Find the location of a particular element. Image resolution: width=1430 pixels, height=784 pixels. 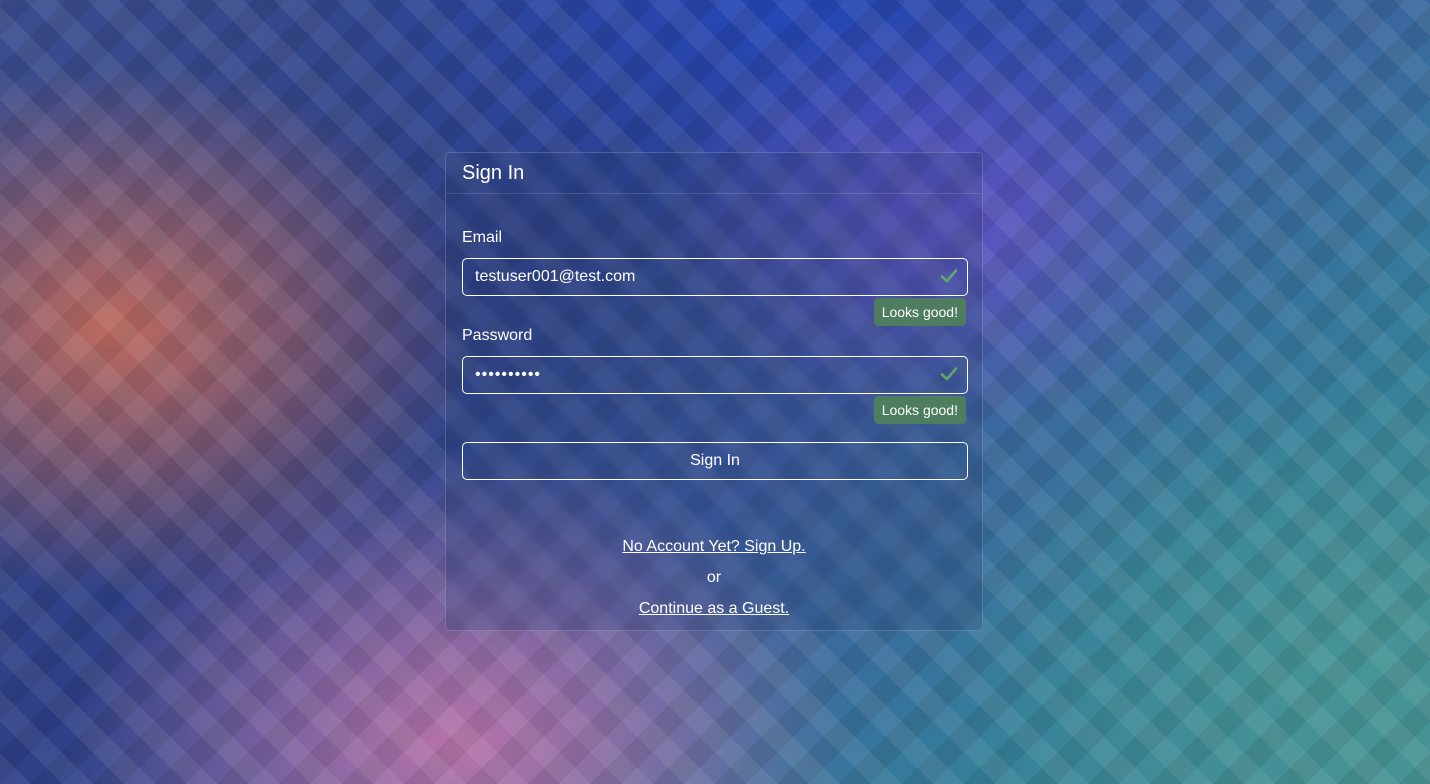

sign-up-link: No Account Yet? Sign Up. is located at coordinates (713, 546).